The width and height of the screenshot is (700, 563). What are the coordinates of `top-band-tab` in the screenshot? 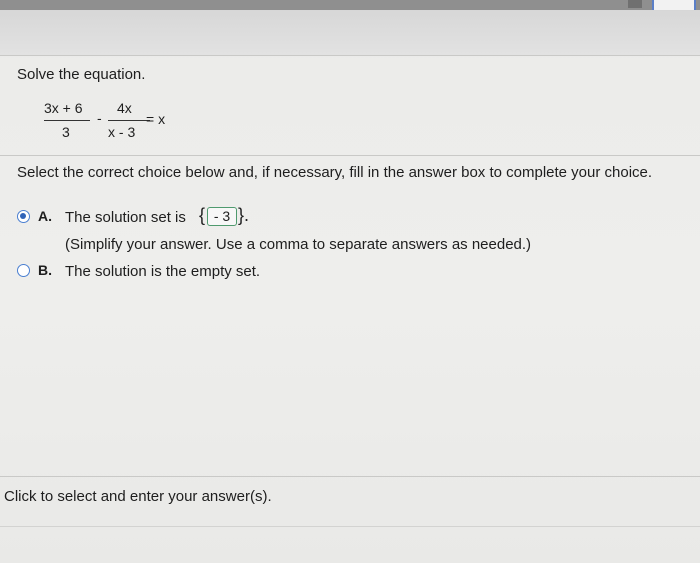 It's located at (635, 4).